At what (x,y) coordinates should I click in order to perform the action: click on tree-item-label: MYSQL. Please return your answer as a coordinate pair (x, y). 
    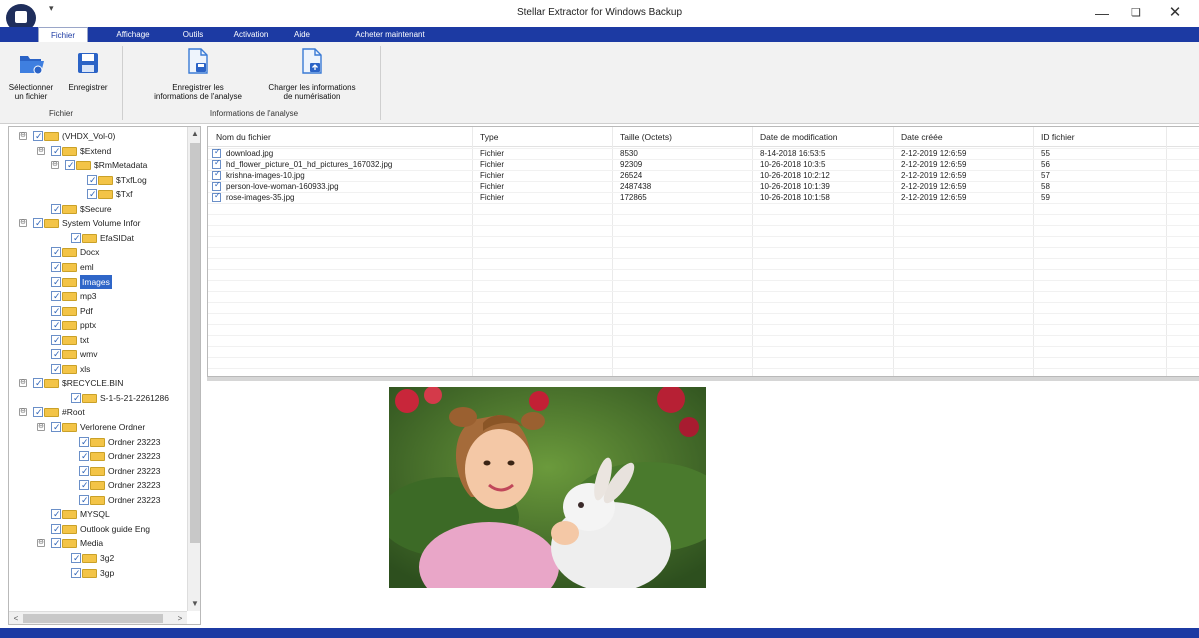
    Looking at the image, I should click on (95, 514).